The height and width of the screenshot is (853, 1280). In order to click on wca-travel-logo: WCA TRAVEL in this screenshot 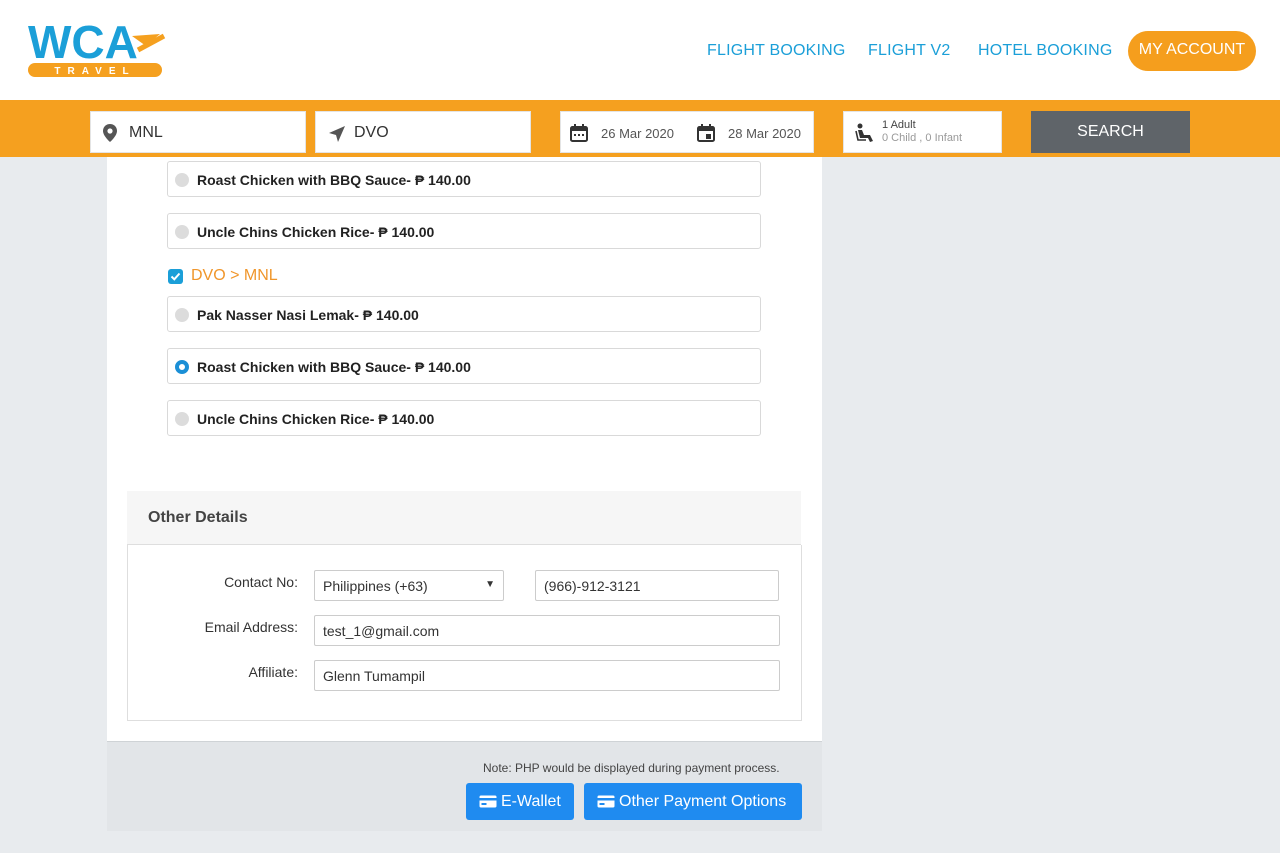, I will do `click(98, 48)`.